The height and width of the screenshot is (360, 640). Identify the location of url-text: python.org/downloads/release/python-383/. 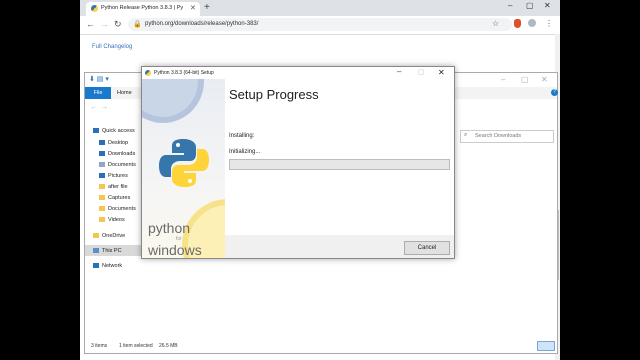
(202, 24).